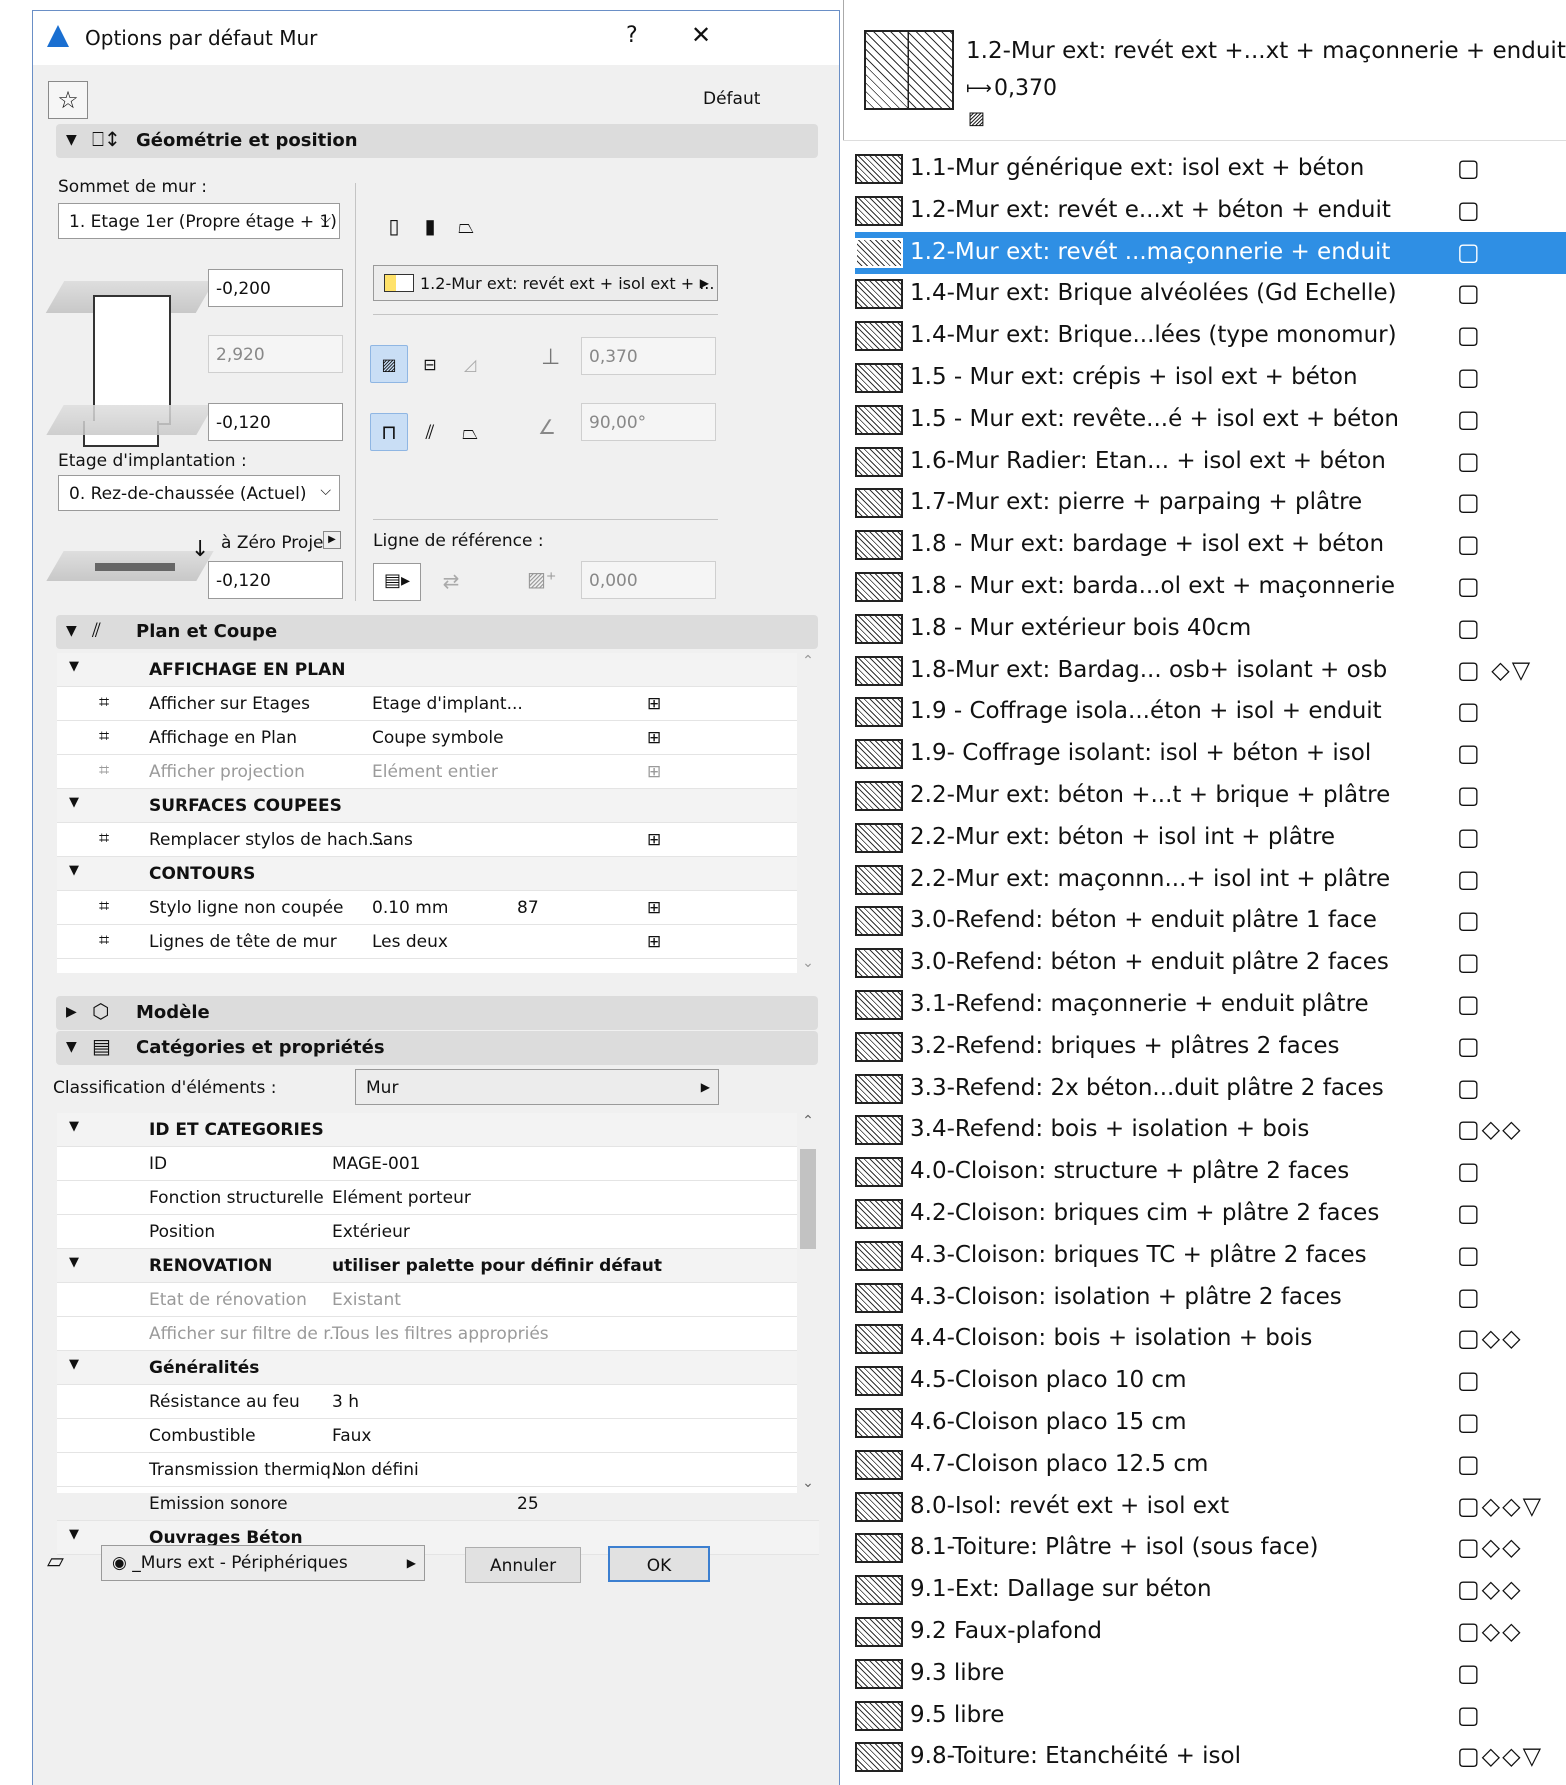  Describe the element at coordinates (430, 226) in the screenshot. I see `wall-slanted-icon: ▮` at that location.